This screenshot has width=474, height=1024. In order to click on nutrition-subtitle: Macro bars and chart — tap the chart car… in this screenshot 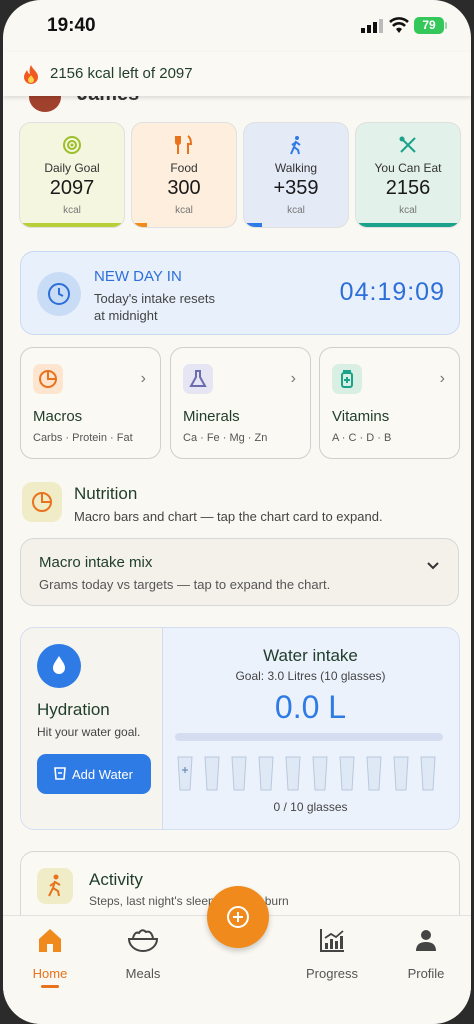, I will do `click(228, 516)`.